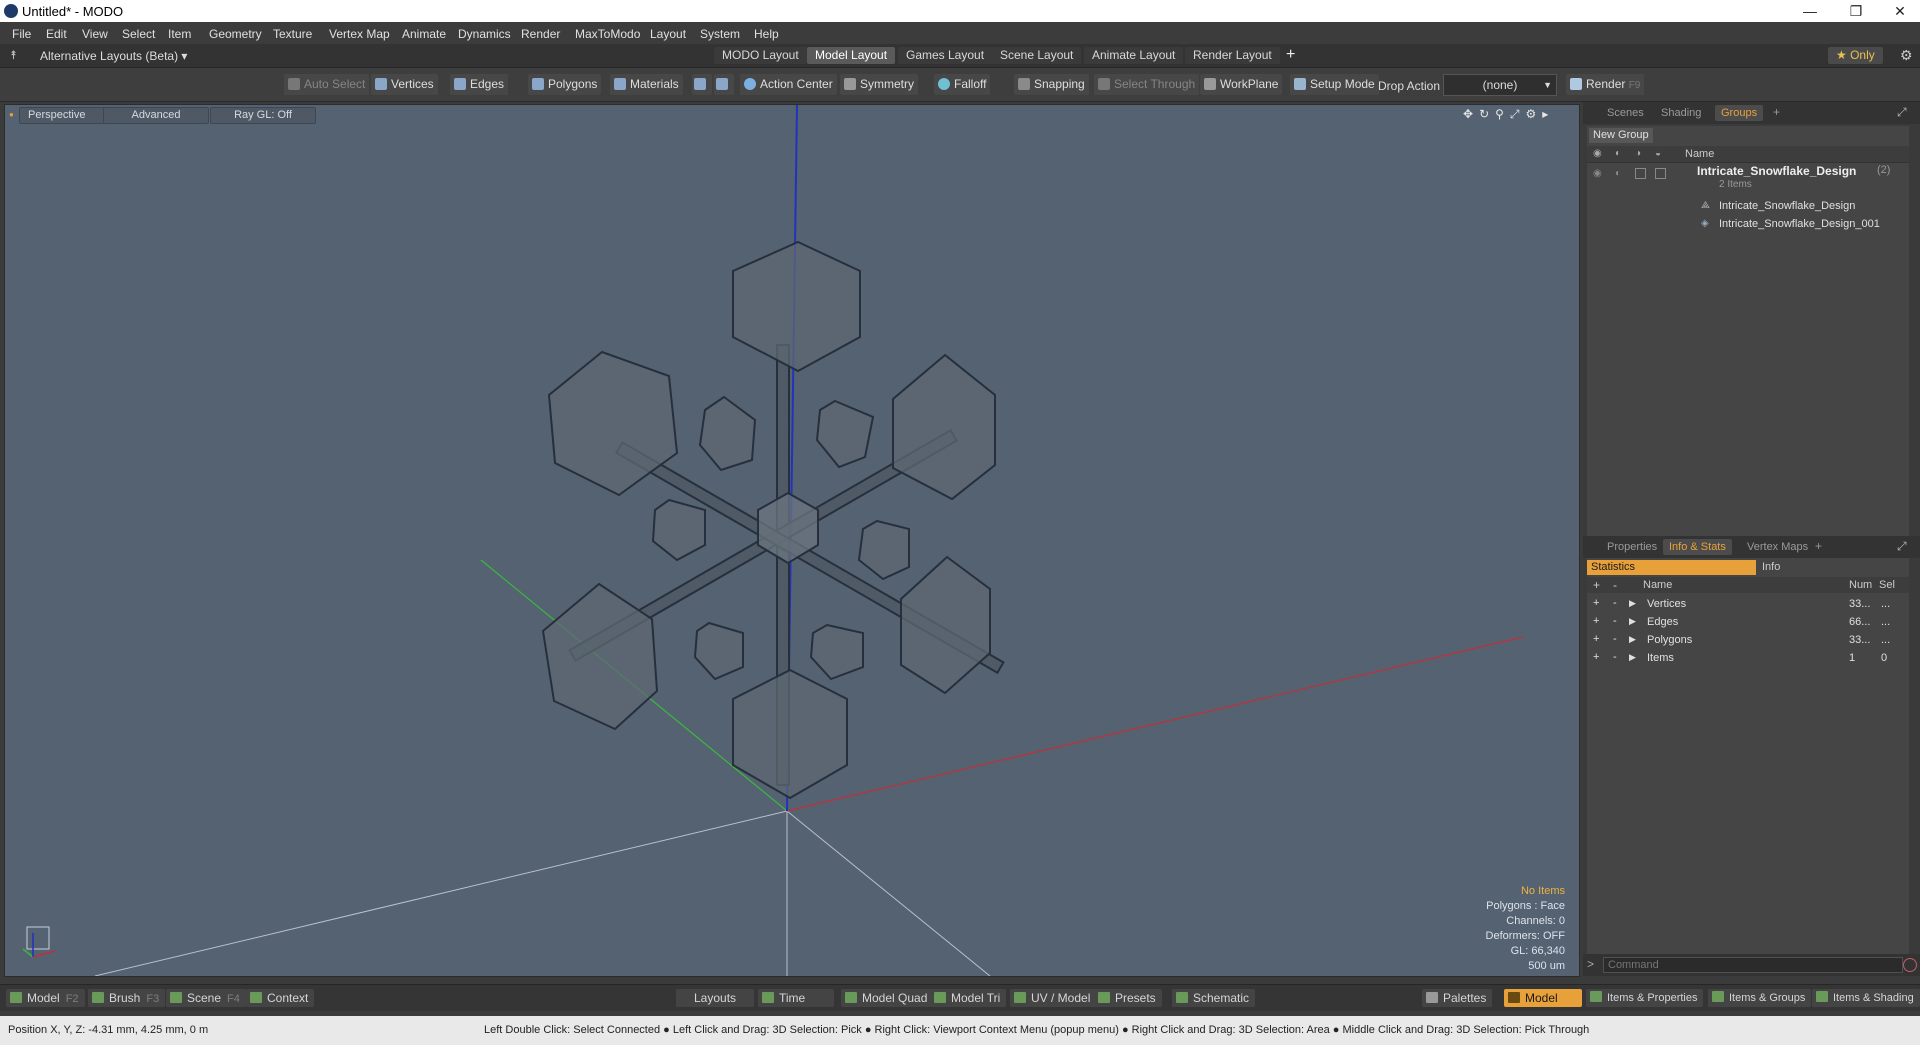 This screenshot has width=1920, height=1045. I want to click on select-checkbox, so click(1660, 173).